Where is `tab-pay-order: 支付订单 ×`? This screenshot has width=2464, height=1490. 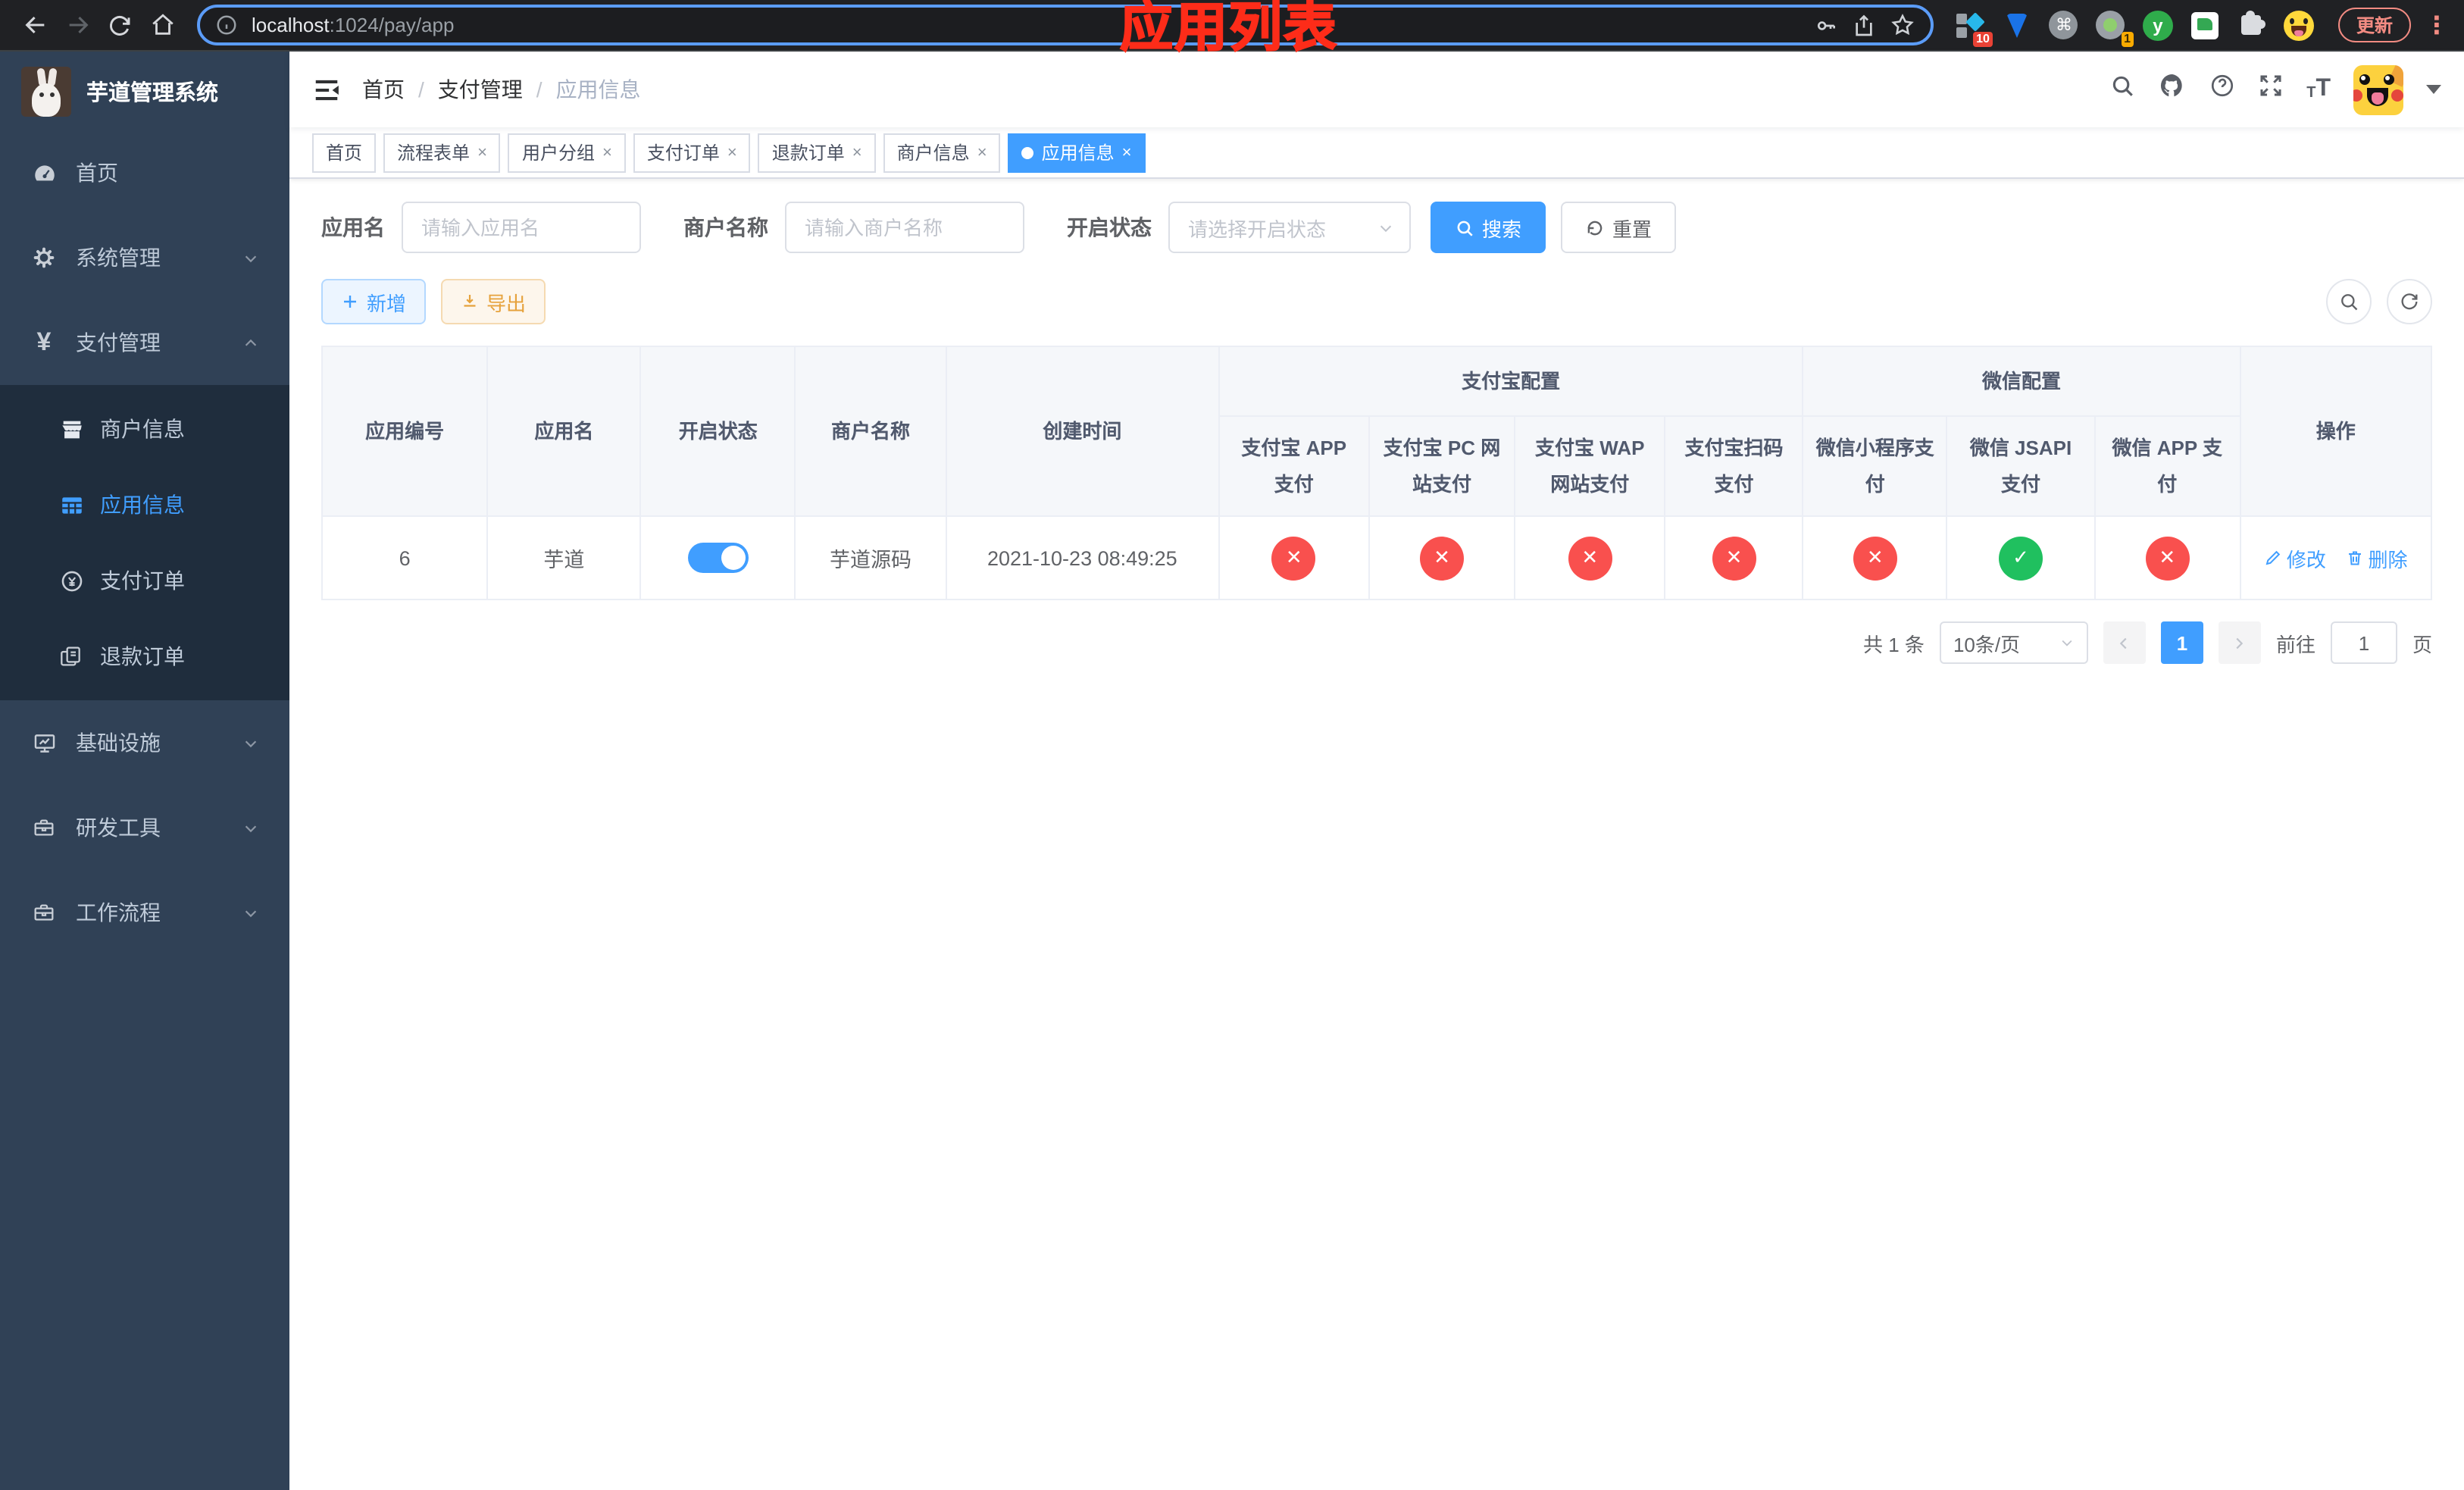 tab-pay-order: 支付订单 × is located at coordinates (692, 152).